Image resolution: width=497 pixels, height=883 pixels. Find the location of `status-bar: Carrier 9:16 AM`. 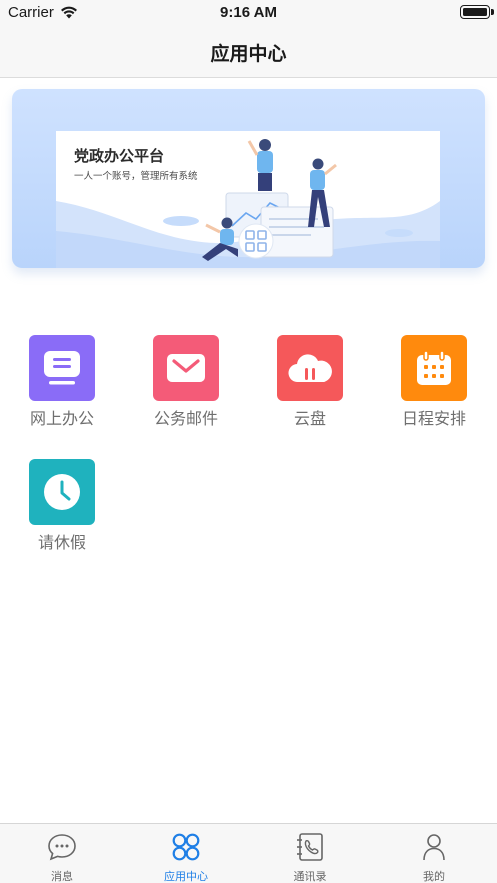

status-bar: Carrier 9:16 AM is located at coordinates (248, 13).